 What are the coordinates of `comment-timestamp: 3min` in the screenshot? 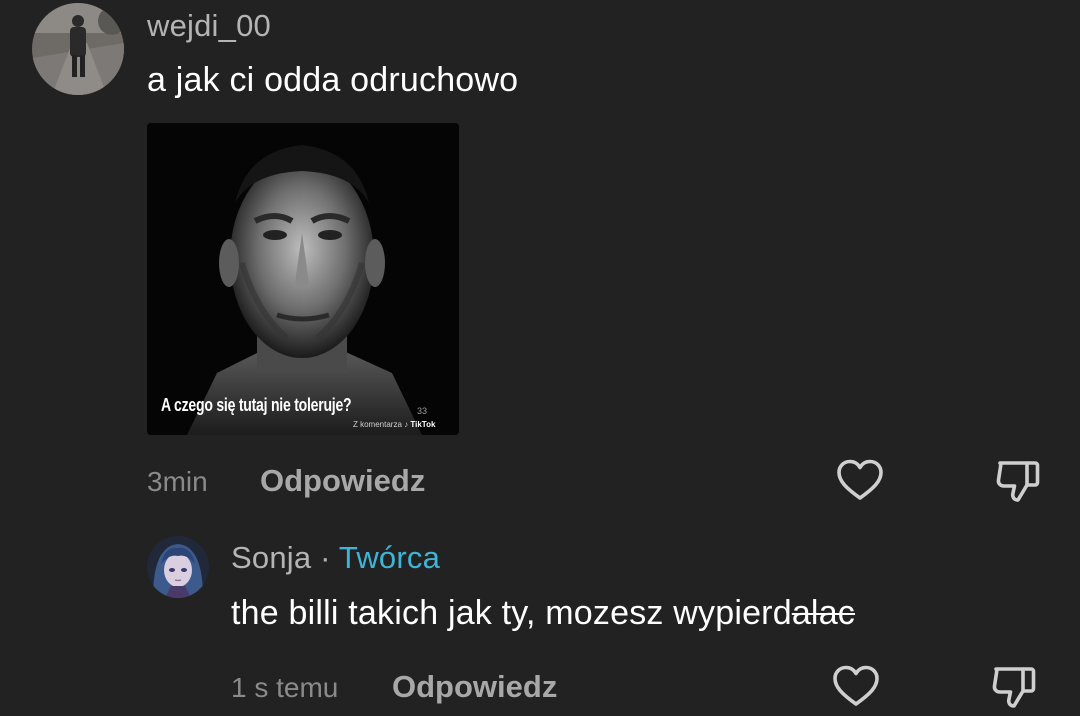 It's located at (177, 481).